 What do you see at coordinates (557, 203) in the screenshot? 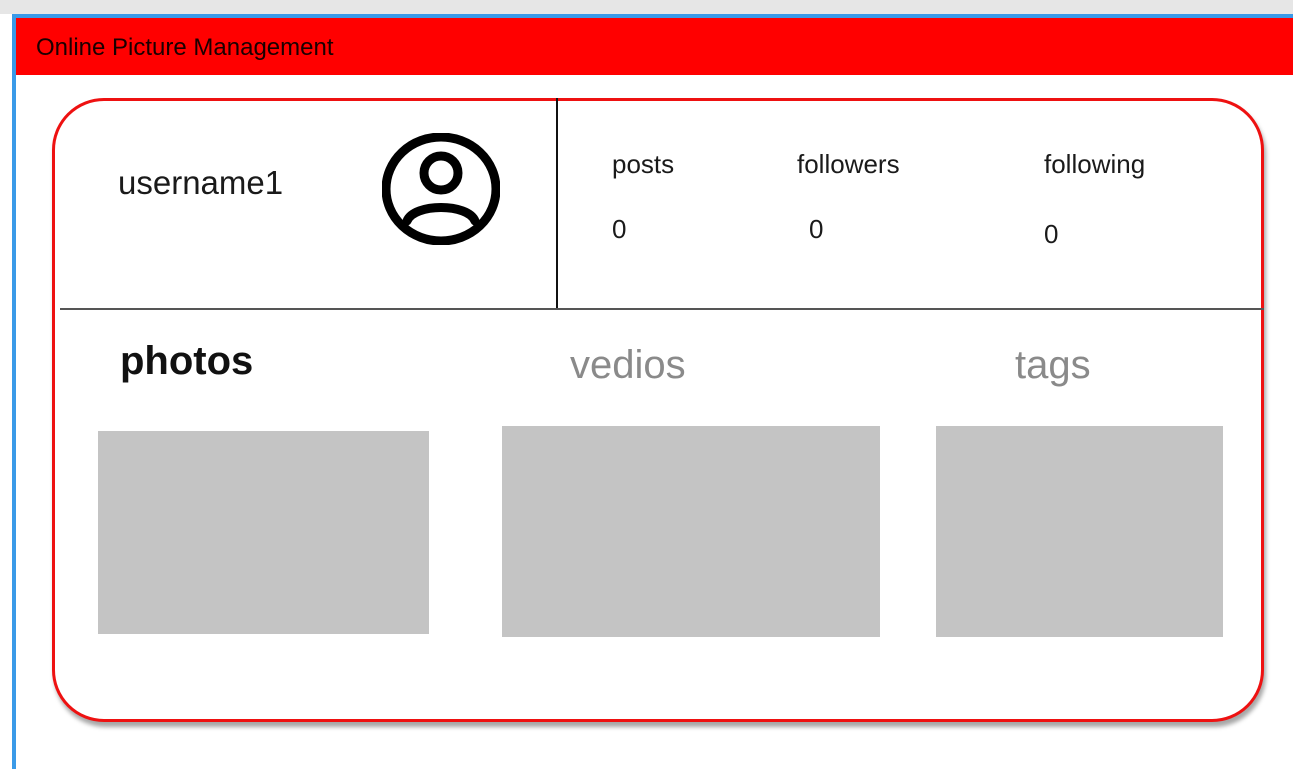
I see `profile-vertical-divider` at bounding box center [557, 203].